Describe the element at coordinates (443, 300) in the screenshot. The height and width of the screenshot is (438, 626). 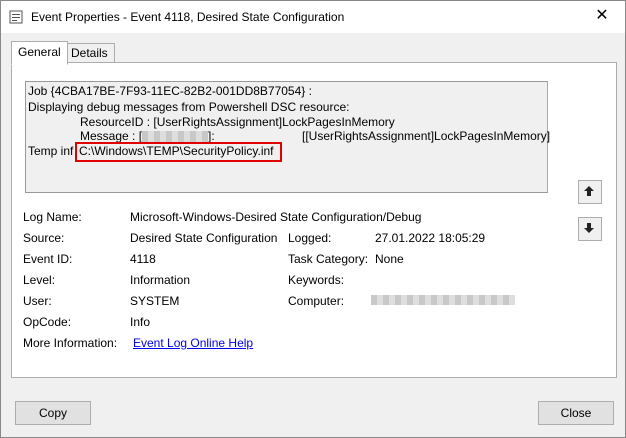
I see `redacted-computer-value` at that location.